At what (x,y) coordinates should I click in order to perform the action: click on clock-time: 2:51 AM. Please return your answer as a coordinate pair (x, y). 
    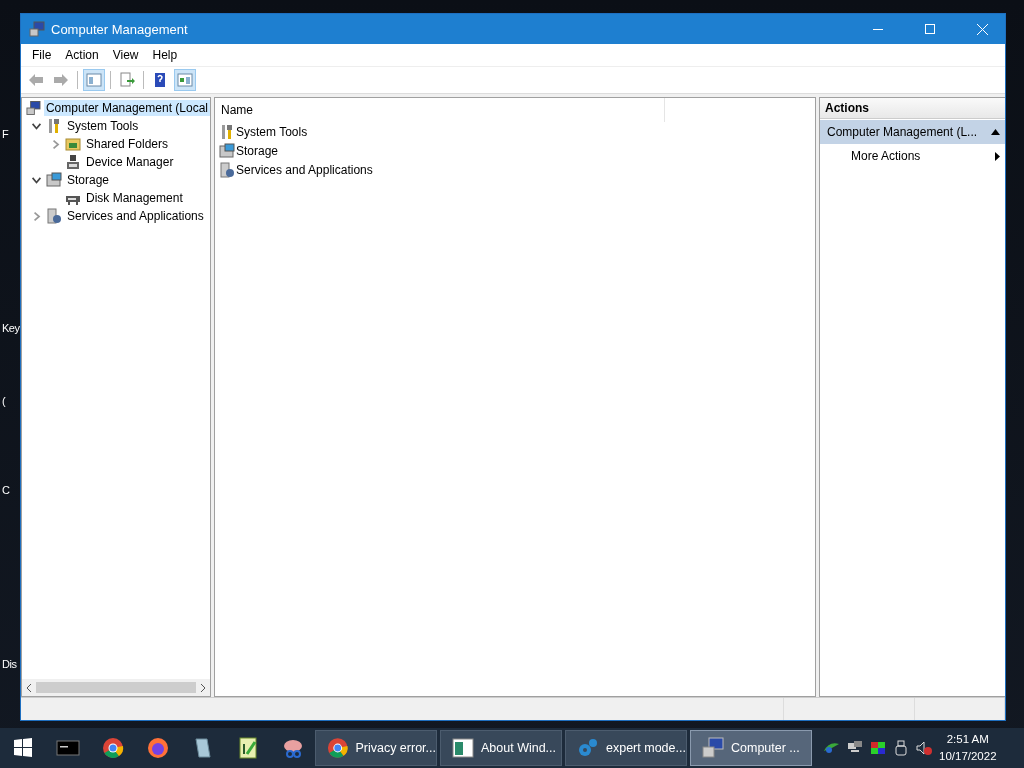
    Looking at the image, I should click on (967, 739).